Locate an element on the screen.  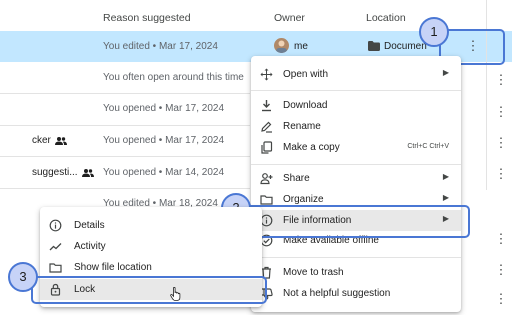
column-header-reason: Reason suggested is located at coordinates (147, 18).